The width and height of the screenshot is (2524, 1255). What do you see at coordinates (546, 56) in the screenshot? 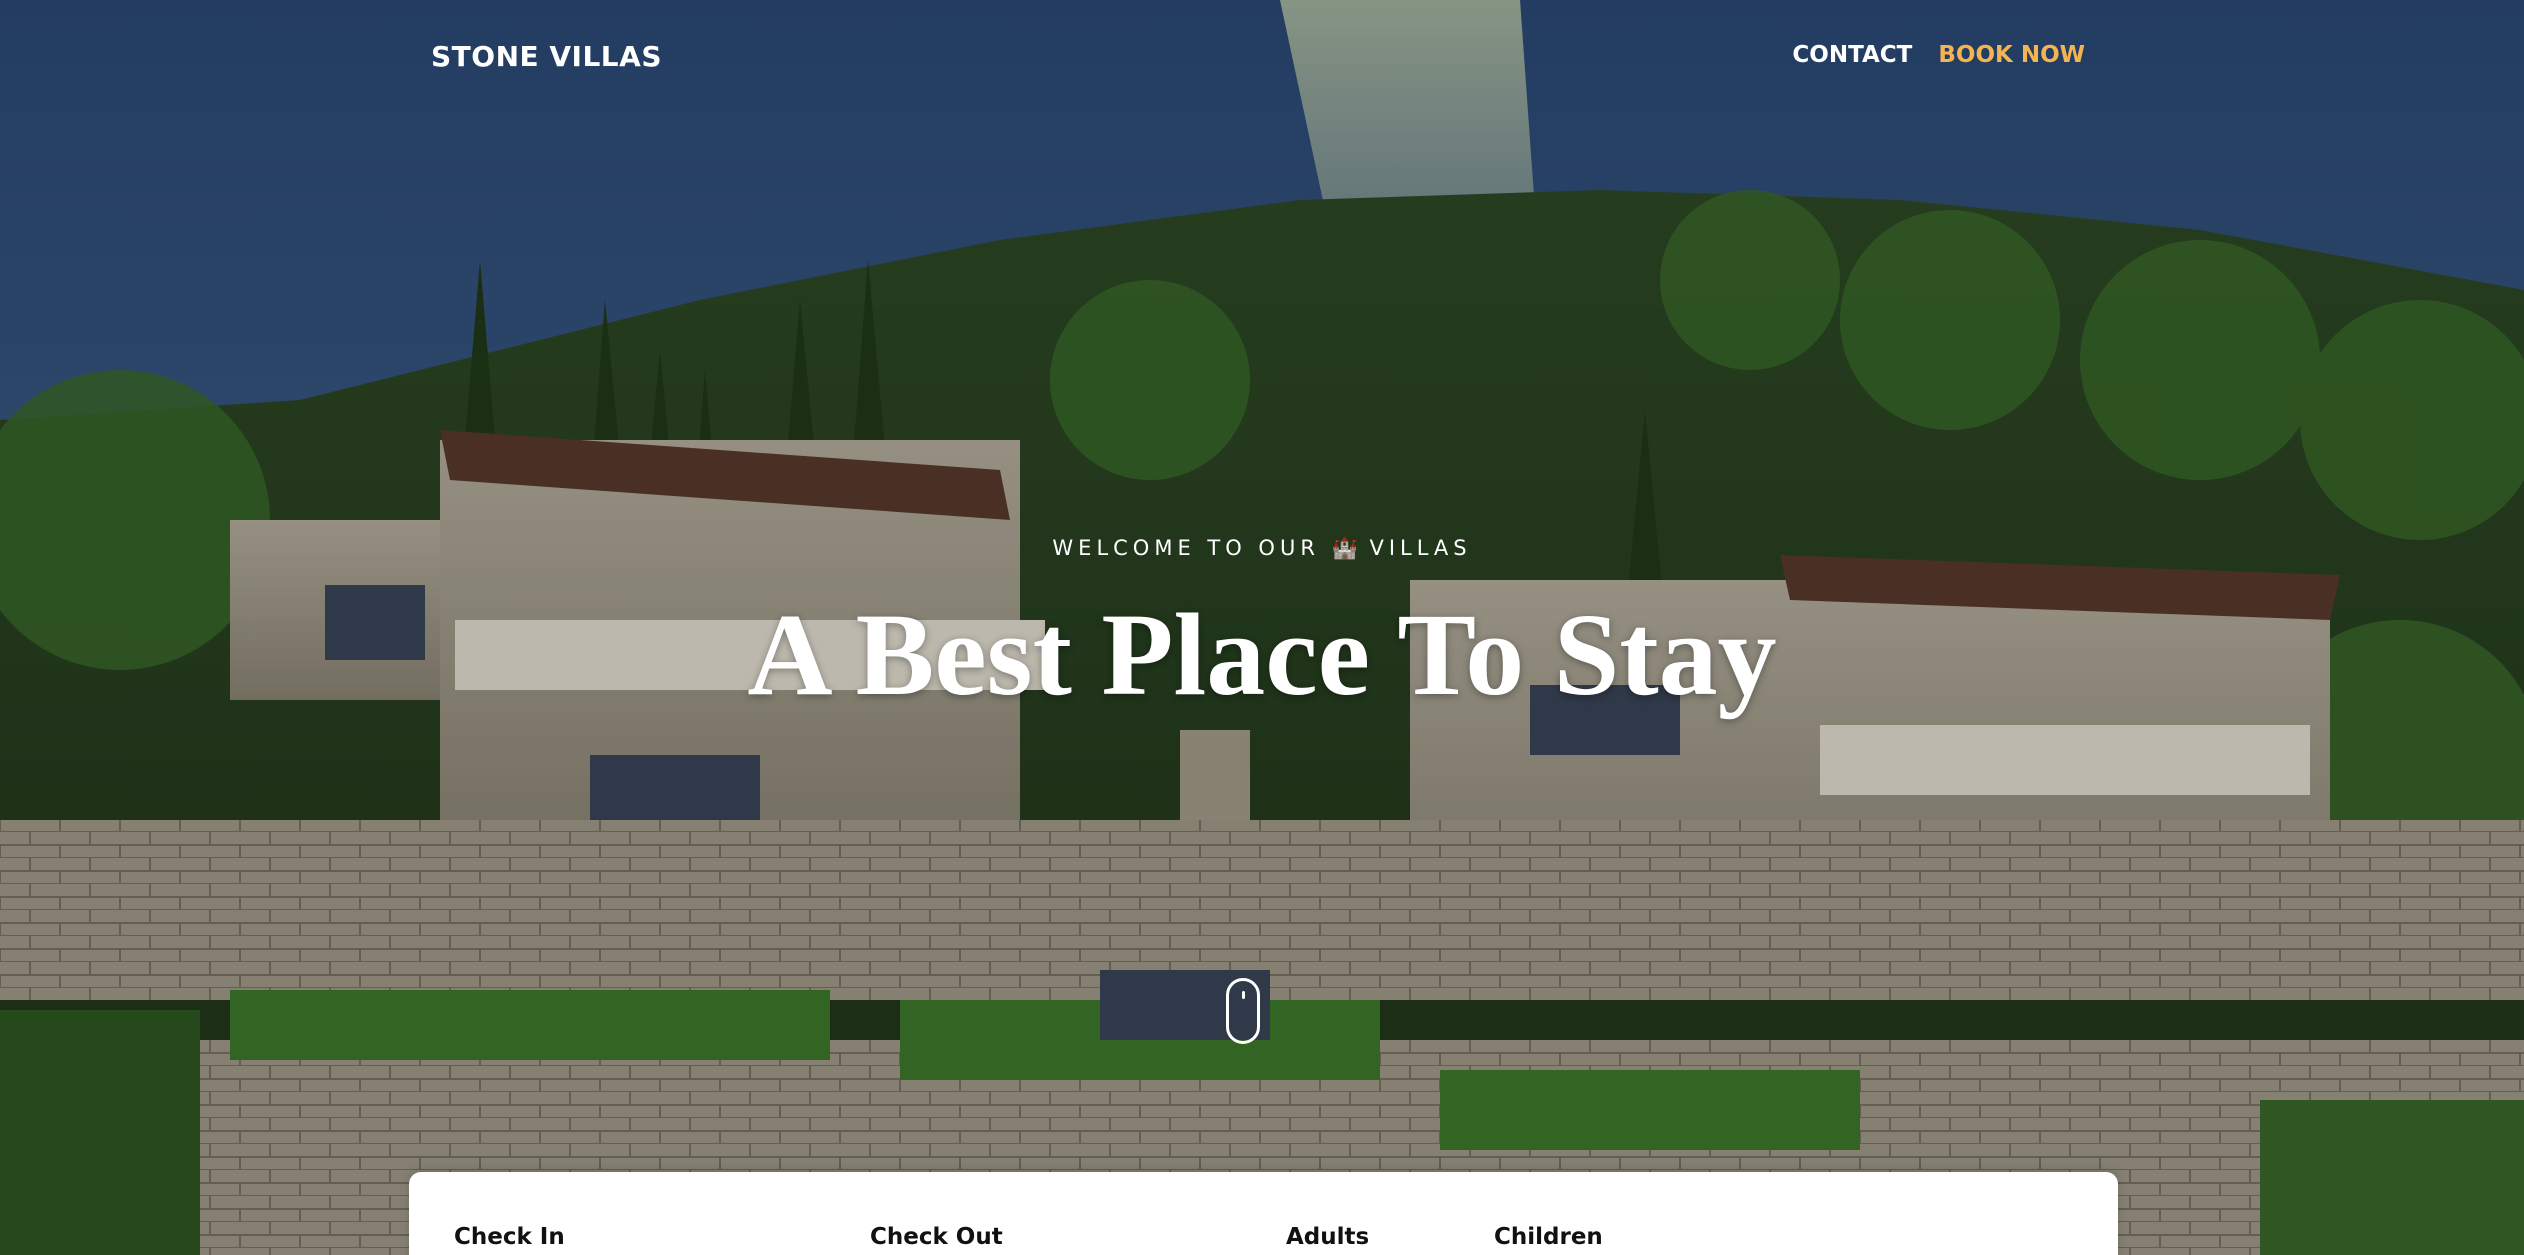
I see `brand-logo: STONE VILLAS` at bounding box center [546, 56].